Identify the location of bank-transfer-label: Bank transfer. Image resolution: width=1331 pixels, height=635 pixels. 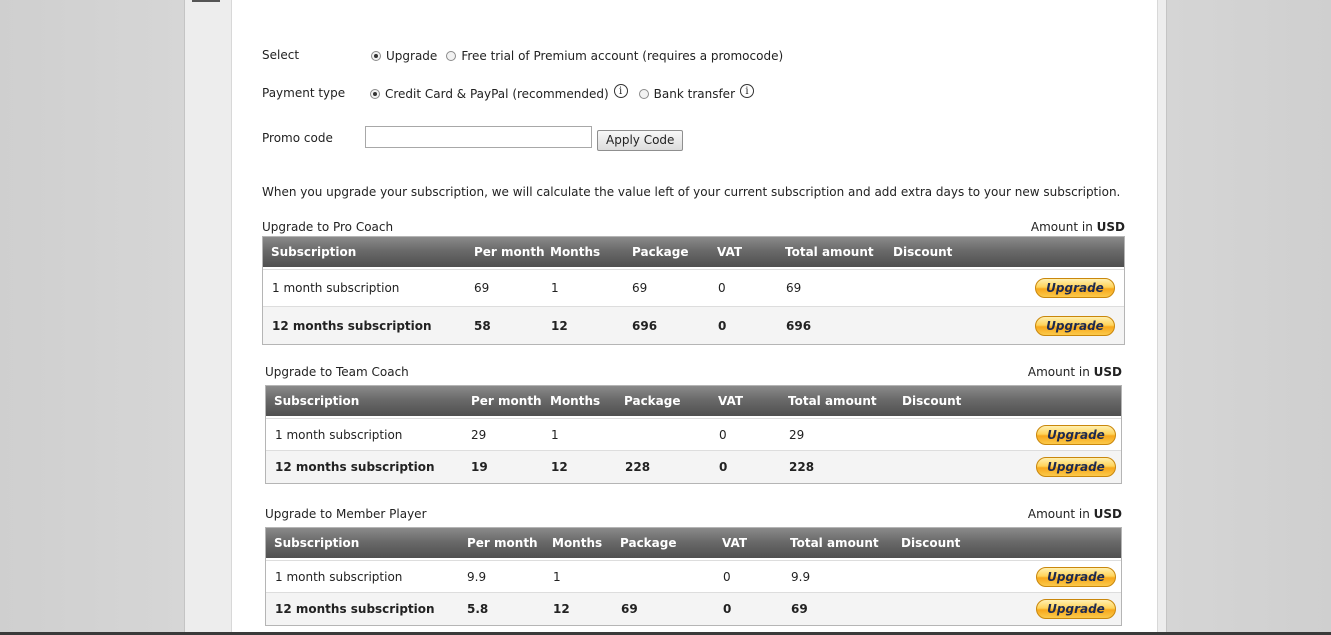
(694, 94).